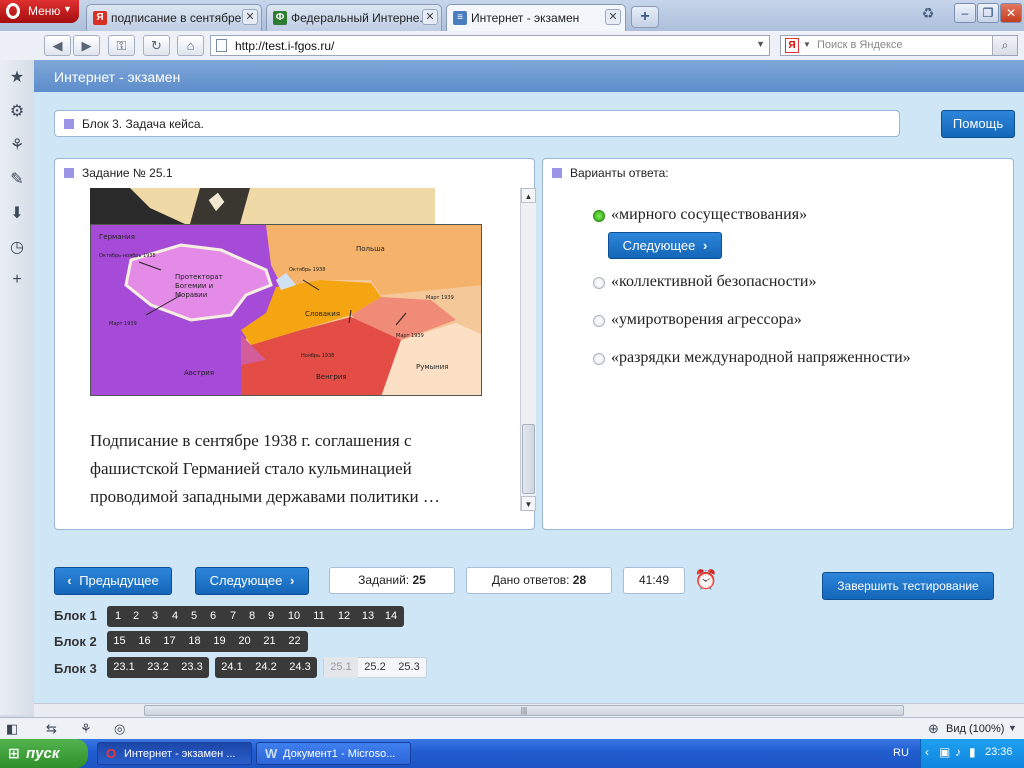  I want to click on question-cell-current: 25.1, so click(341, 667).